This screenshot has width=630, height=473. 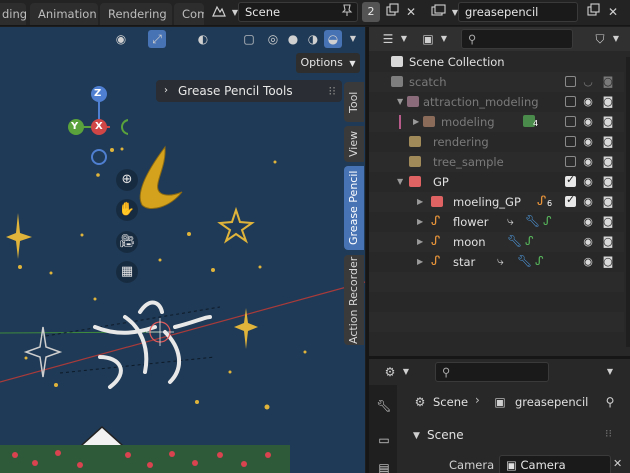 I want to click on outliner-empty-row, so click(x=496, y=322).